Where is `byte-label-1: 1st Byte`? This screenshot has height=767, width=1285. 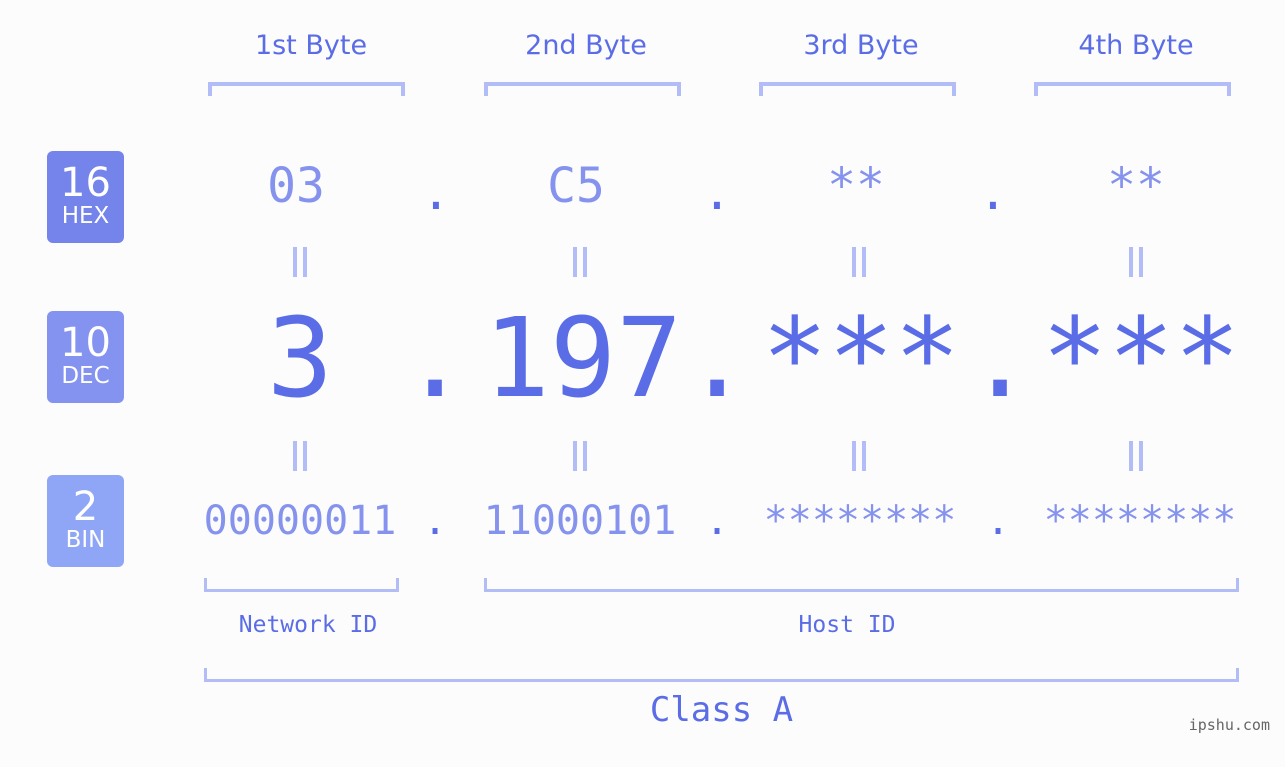 byte-label-1: 1st Byte is located at coordinates (311, 45).